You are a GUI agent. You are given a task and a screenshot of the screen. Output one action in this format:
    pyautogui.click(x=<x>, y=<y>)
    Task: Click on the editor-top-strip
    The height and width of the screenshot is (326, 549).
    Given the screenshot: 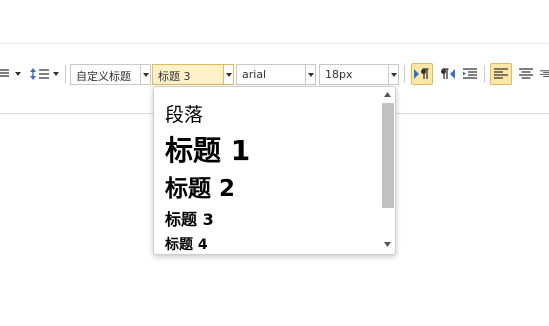 What is the action you would take?
    pyautogui.click(x=274, y=22)
    